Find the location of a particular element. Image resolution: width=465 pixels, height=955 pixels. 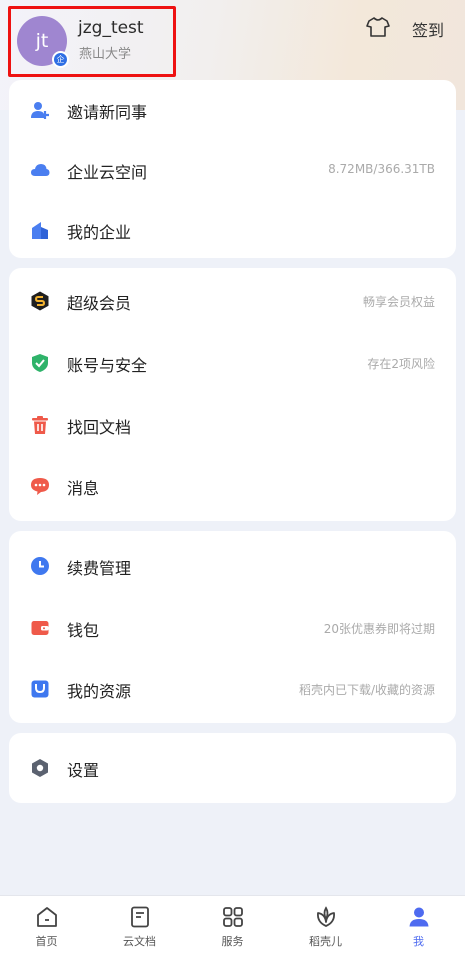

card-settings: 设置 is located at coordinates (232, 768).